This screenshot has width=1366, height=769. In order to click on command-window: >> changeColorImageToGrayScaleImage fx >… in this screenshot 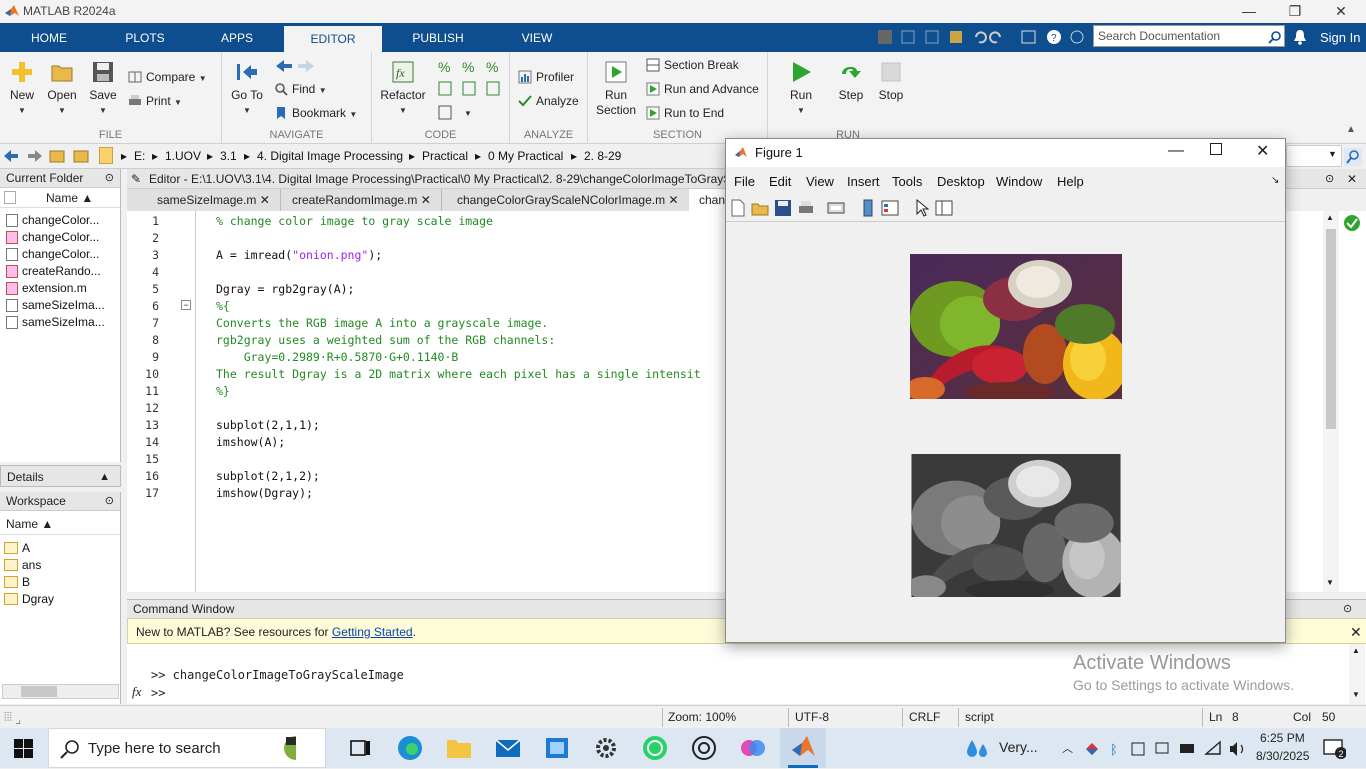, I will do `click(746, 674)`.